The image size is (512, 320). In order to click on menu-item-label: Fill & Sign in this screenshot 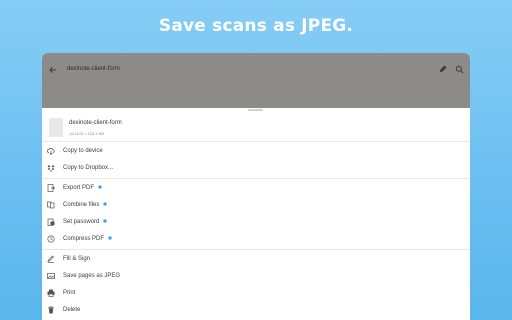, I will do `click(77, 259)`.